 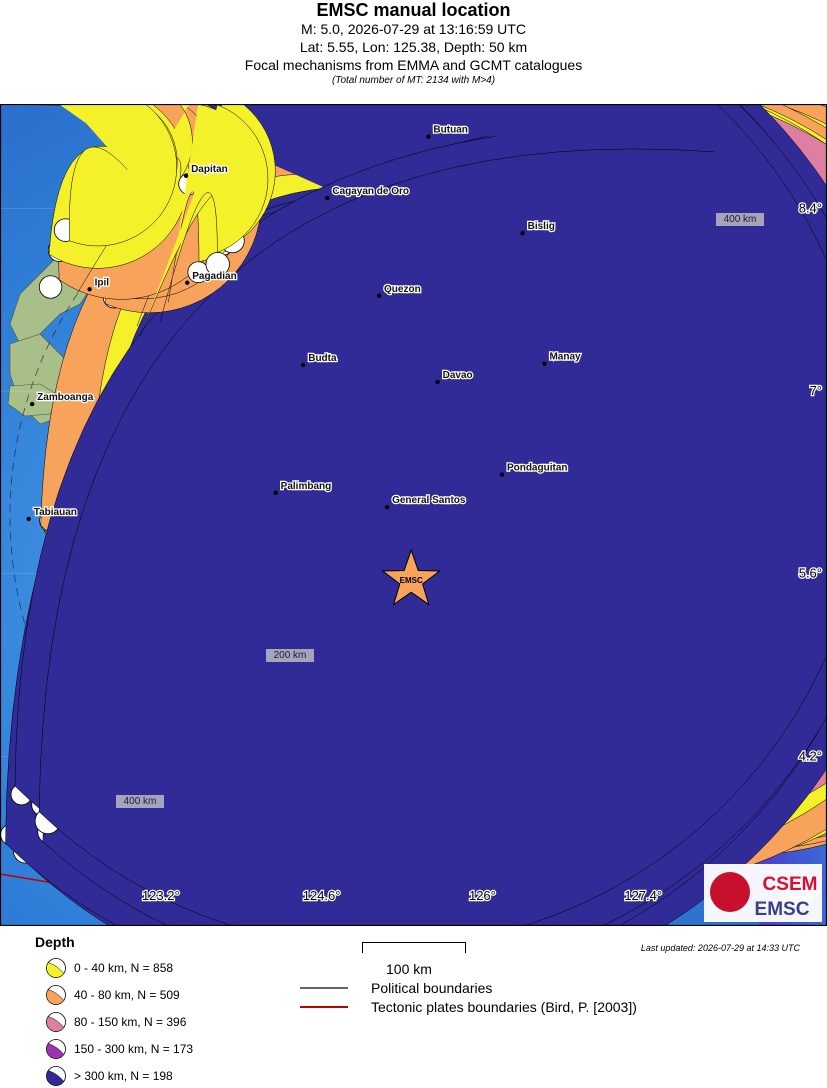 I want to click on magnitude-line: M: 5.0, 2026-07-29 at 13:16:59 UTC, so click(x=413, y=29).